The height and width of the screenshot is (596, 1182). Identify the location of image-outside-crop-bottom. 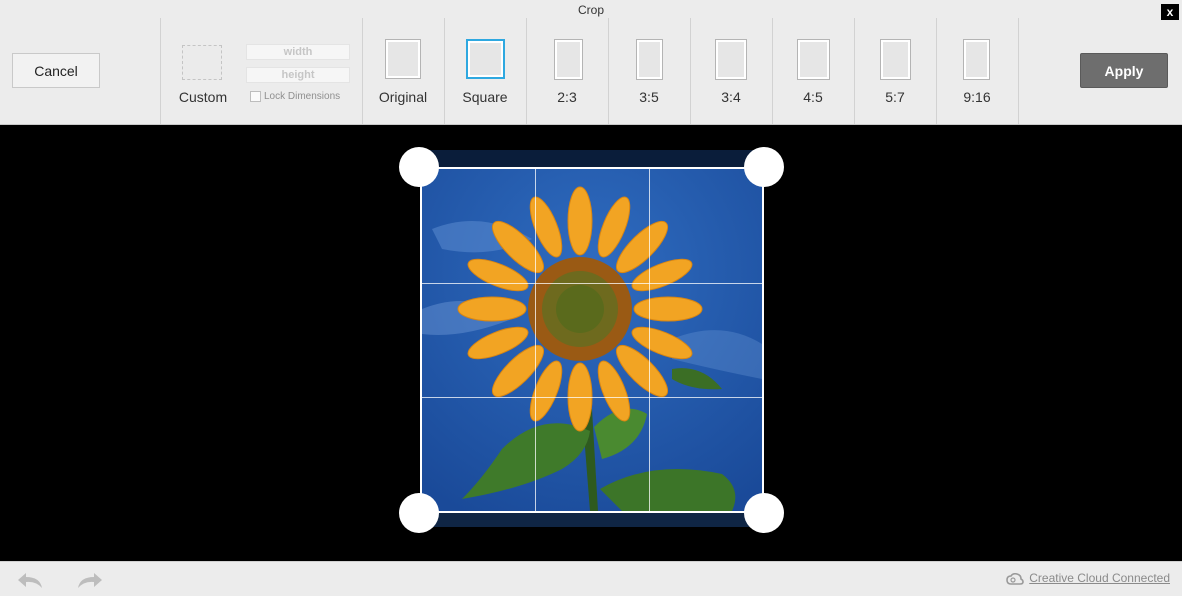
(592, 520).